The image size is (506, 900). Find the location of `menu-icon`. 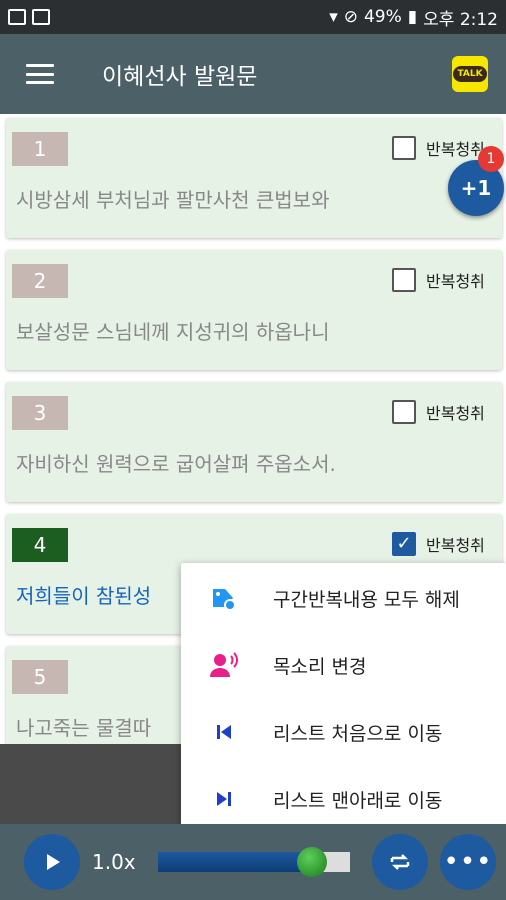

menu-icon is located at coordinates (40, 74).